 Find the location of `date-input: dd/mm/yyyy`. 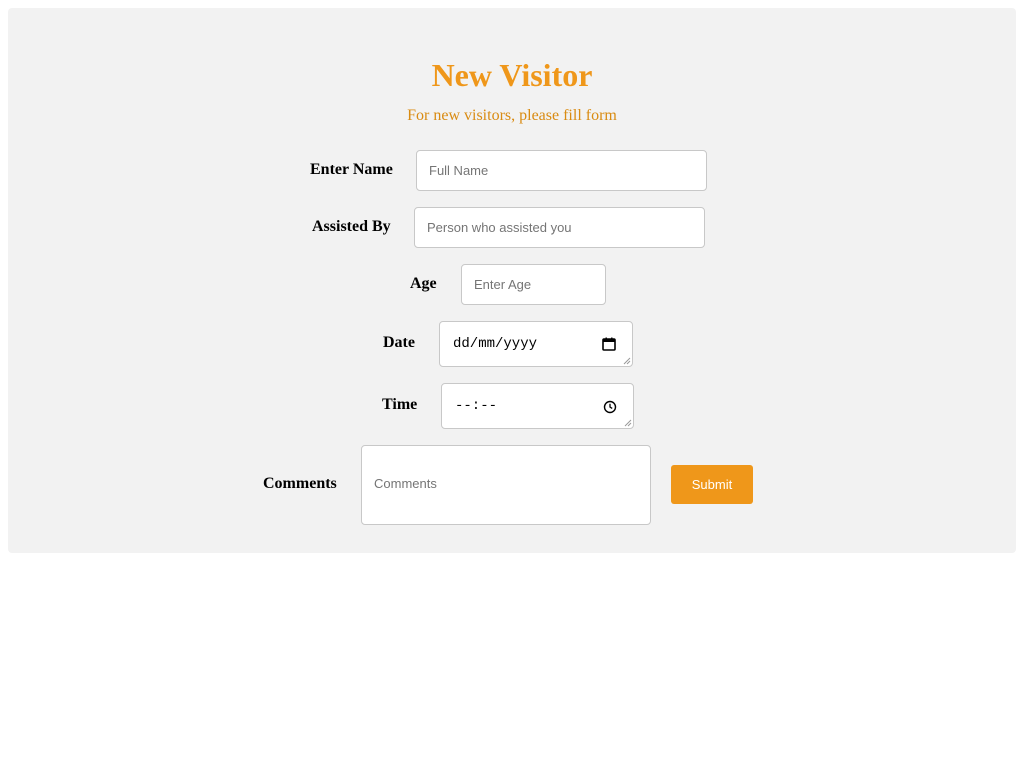

date-input: dd/mm/yyyy is located at coordinates (536, 344).